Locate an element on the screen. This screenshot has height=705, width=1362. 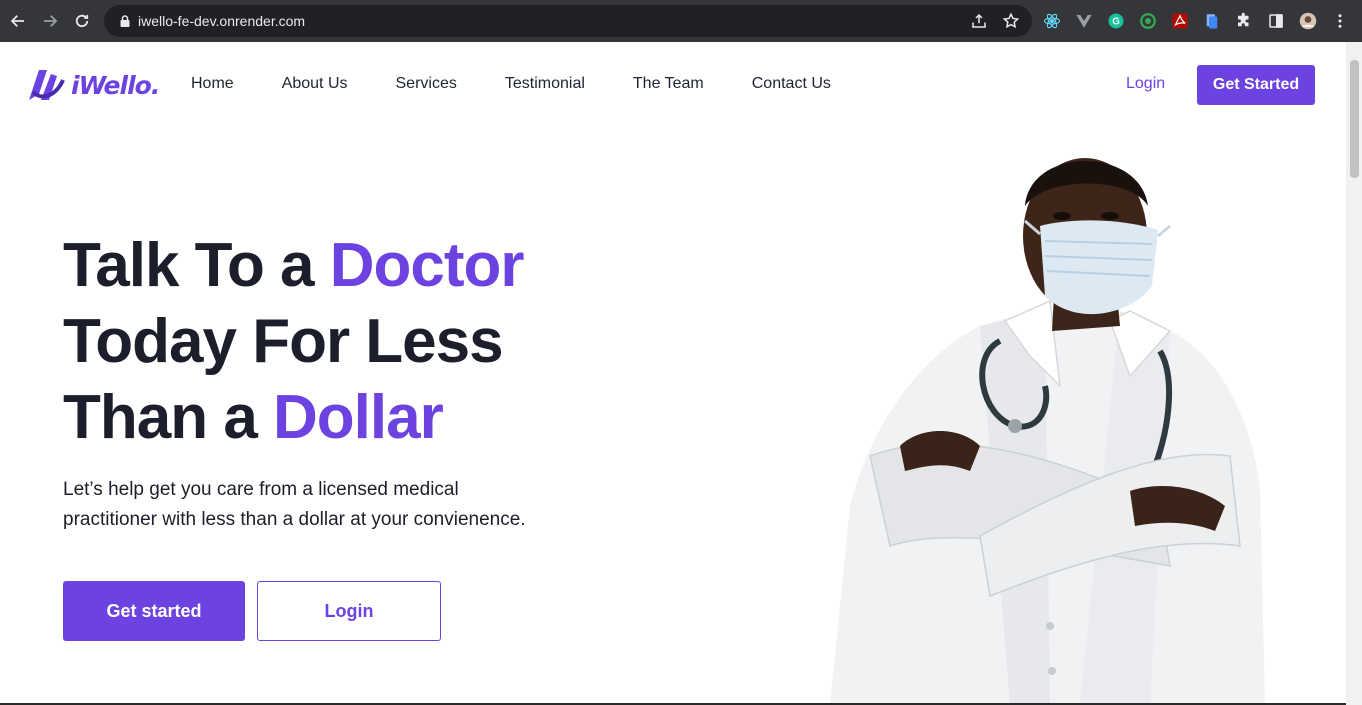
hero-get-started-button: Get started is located at coordinates (154, 611).